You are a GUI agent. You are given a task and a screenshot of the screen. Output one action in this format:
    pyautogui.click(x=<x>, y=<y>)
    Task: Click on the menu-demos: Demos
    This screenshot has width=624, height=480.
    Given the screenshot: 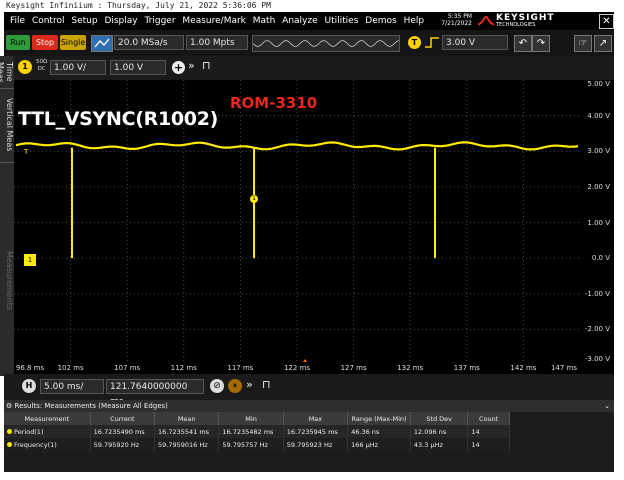 What is the action you would take?
    pyautogui.click(x=380, y=21)
    